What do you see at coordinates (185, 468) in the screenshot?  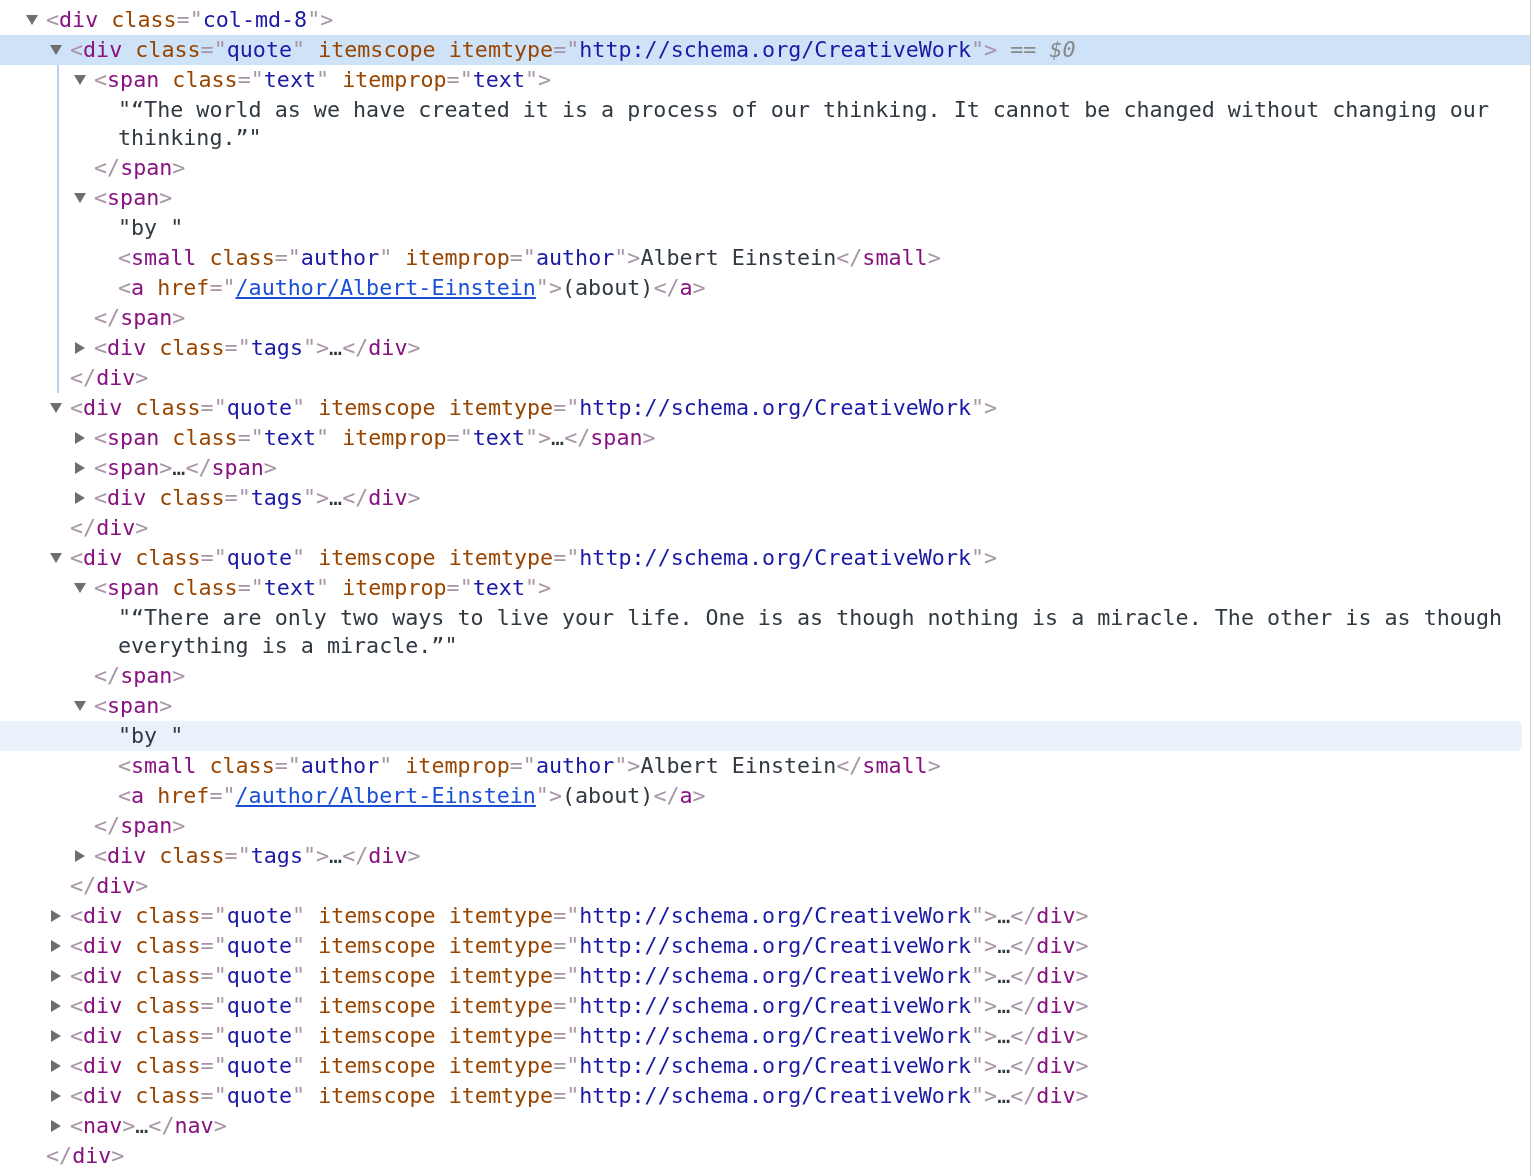 I see `element-tag: <span>…</span>` at bounding box center [185, 468].